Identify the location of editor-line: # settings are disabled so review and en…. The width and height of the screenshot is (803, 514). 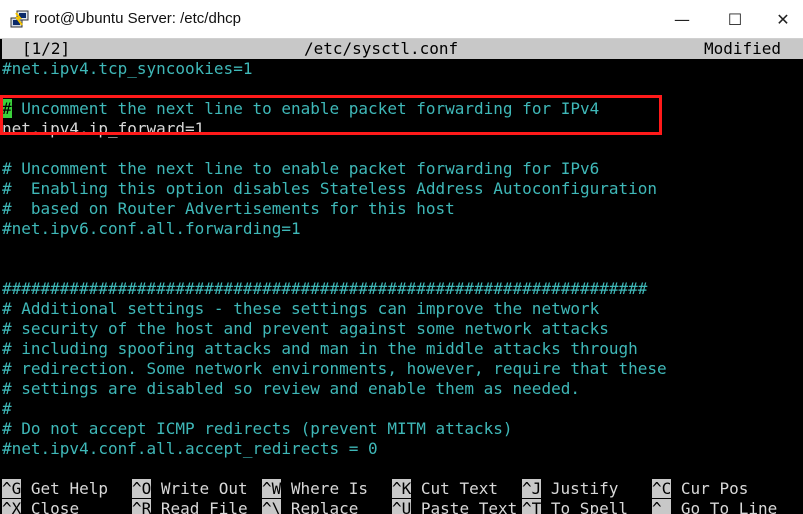
(291, 388).